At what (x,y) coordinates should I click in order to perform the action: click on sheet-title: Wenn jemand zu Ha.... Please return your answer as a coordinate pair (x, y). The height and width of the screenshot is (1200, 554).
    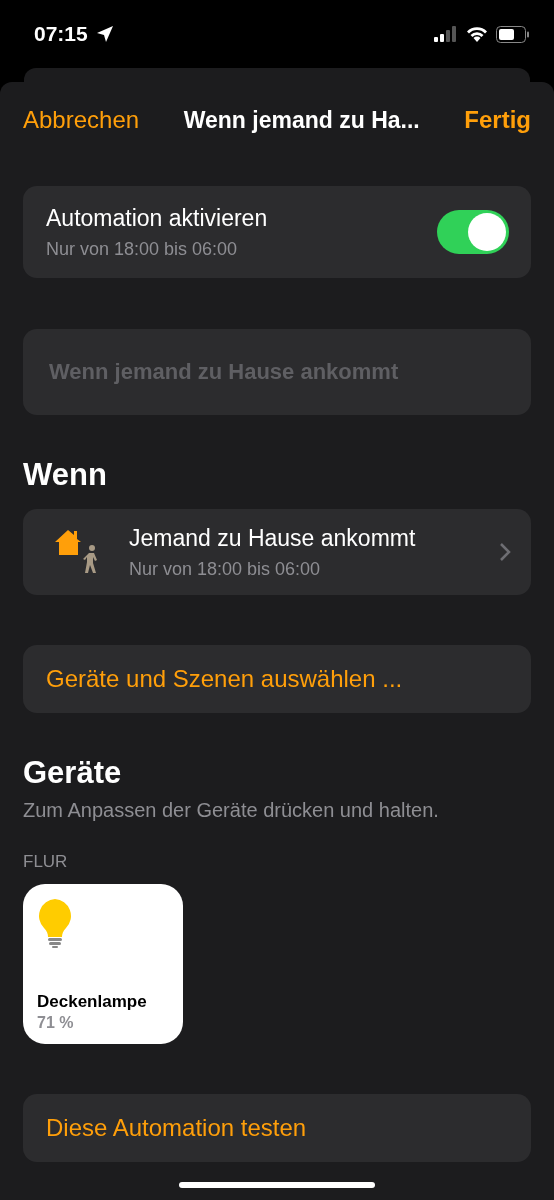
    Looking at the image, I should click on (301, 120).